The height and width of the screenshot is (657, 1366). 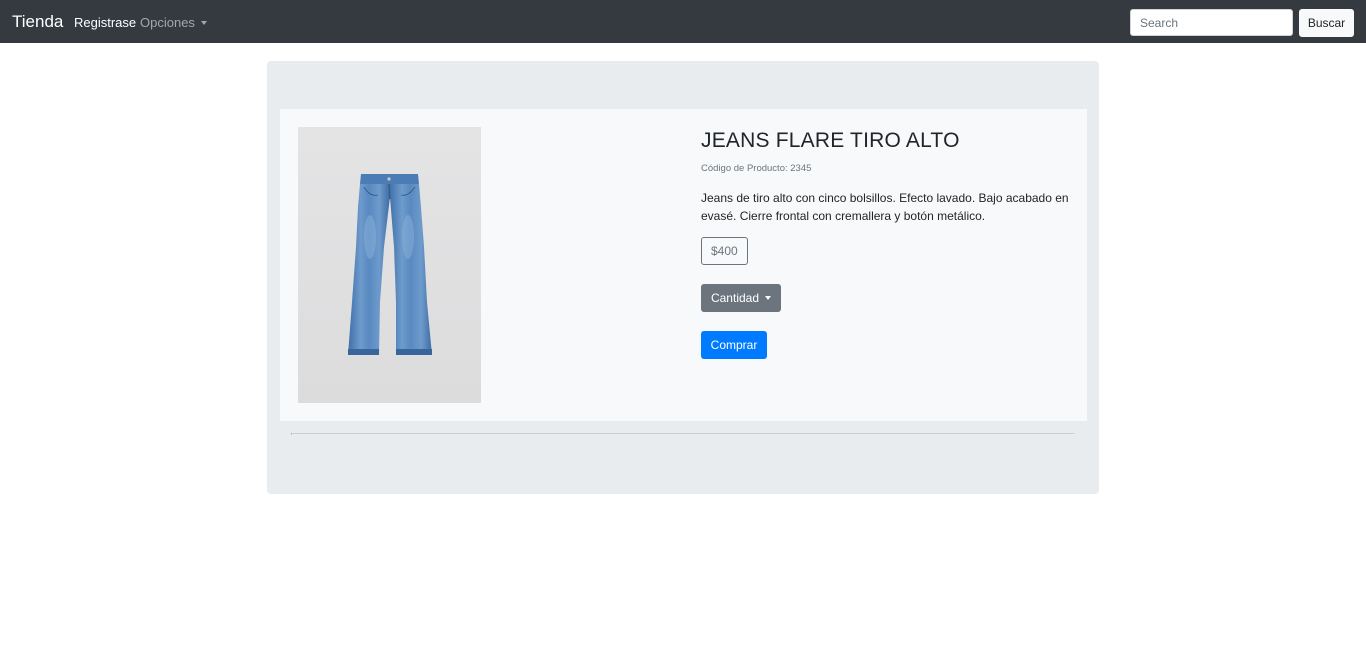 What do you see at coordinates (1211, 22) in the screenshot?
I see `search-input` at bounding box center [1211, 22].